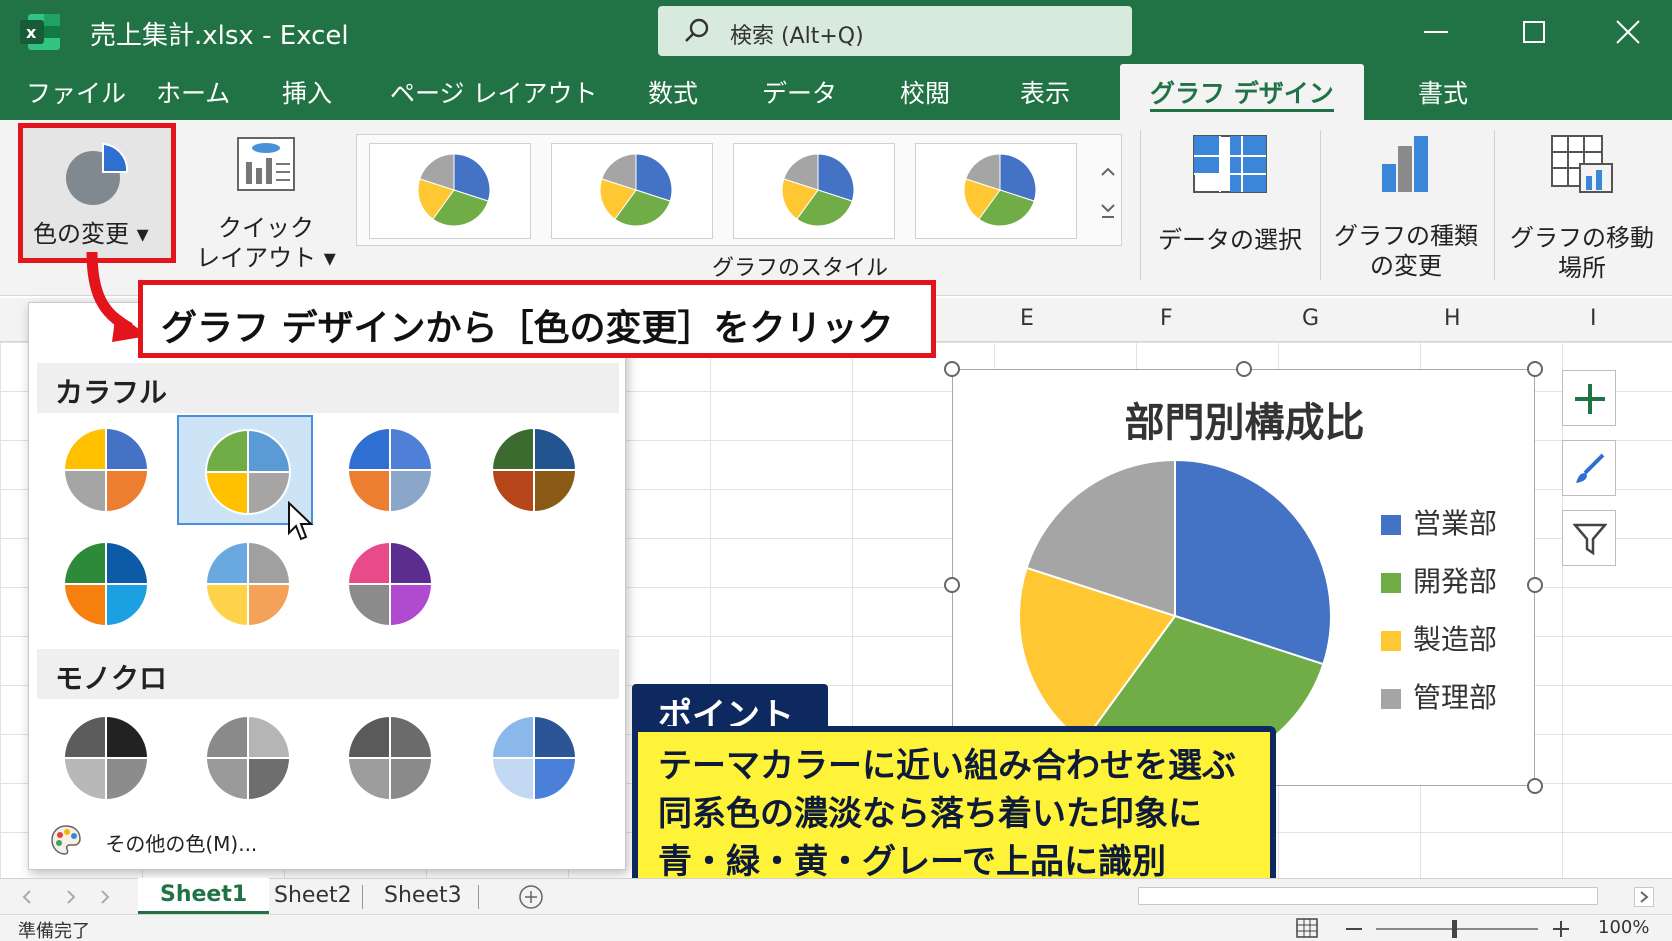  What do you see at coordinates (799, 92) in the screenshot?
I see `tab-data: データ` at bounding box center [799, 92].